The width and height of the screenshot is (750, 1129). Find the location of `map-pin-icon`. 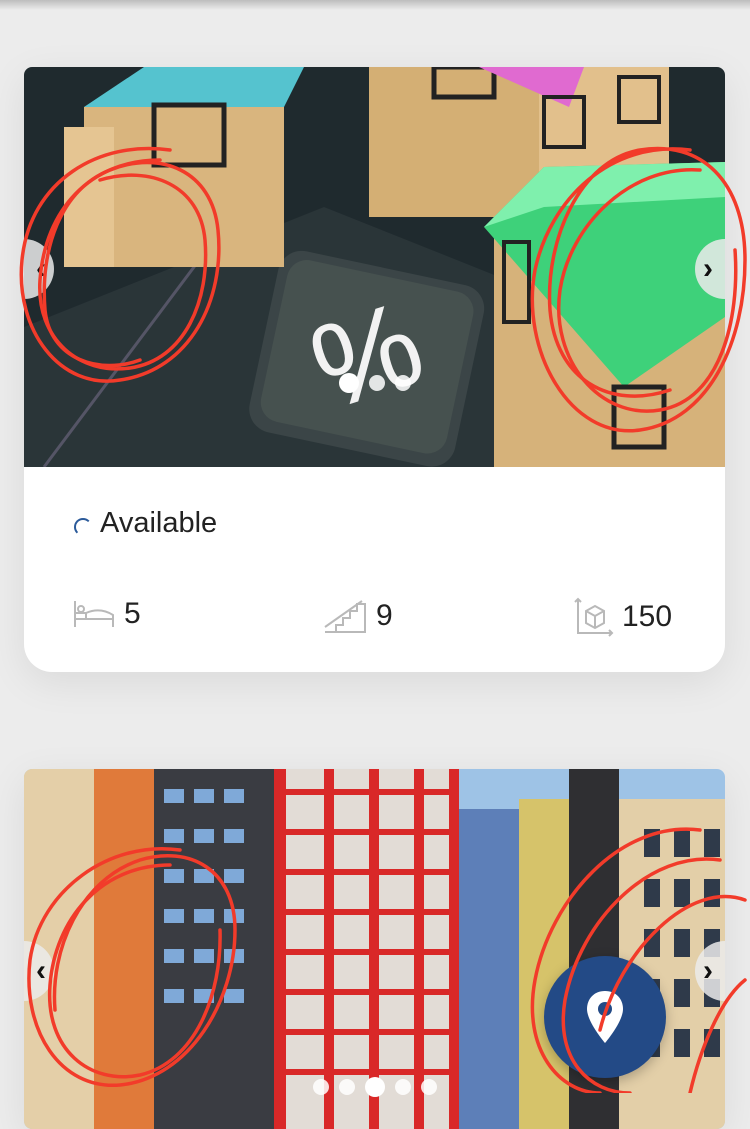

map-pin-icon is located at coordinates (605, 1017).